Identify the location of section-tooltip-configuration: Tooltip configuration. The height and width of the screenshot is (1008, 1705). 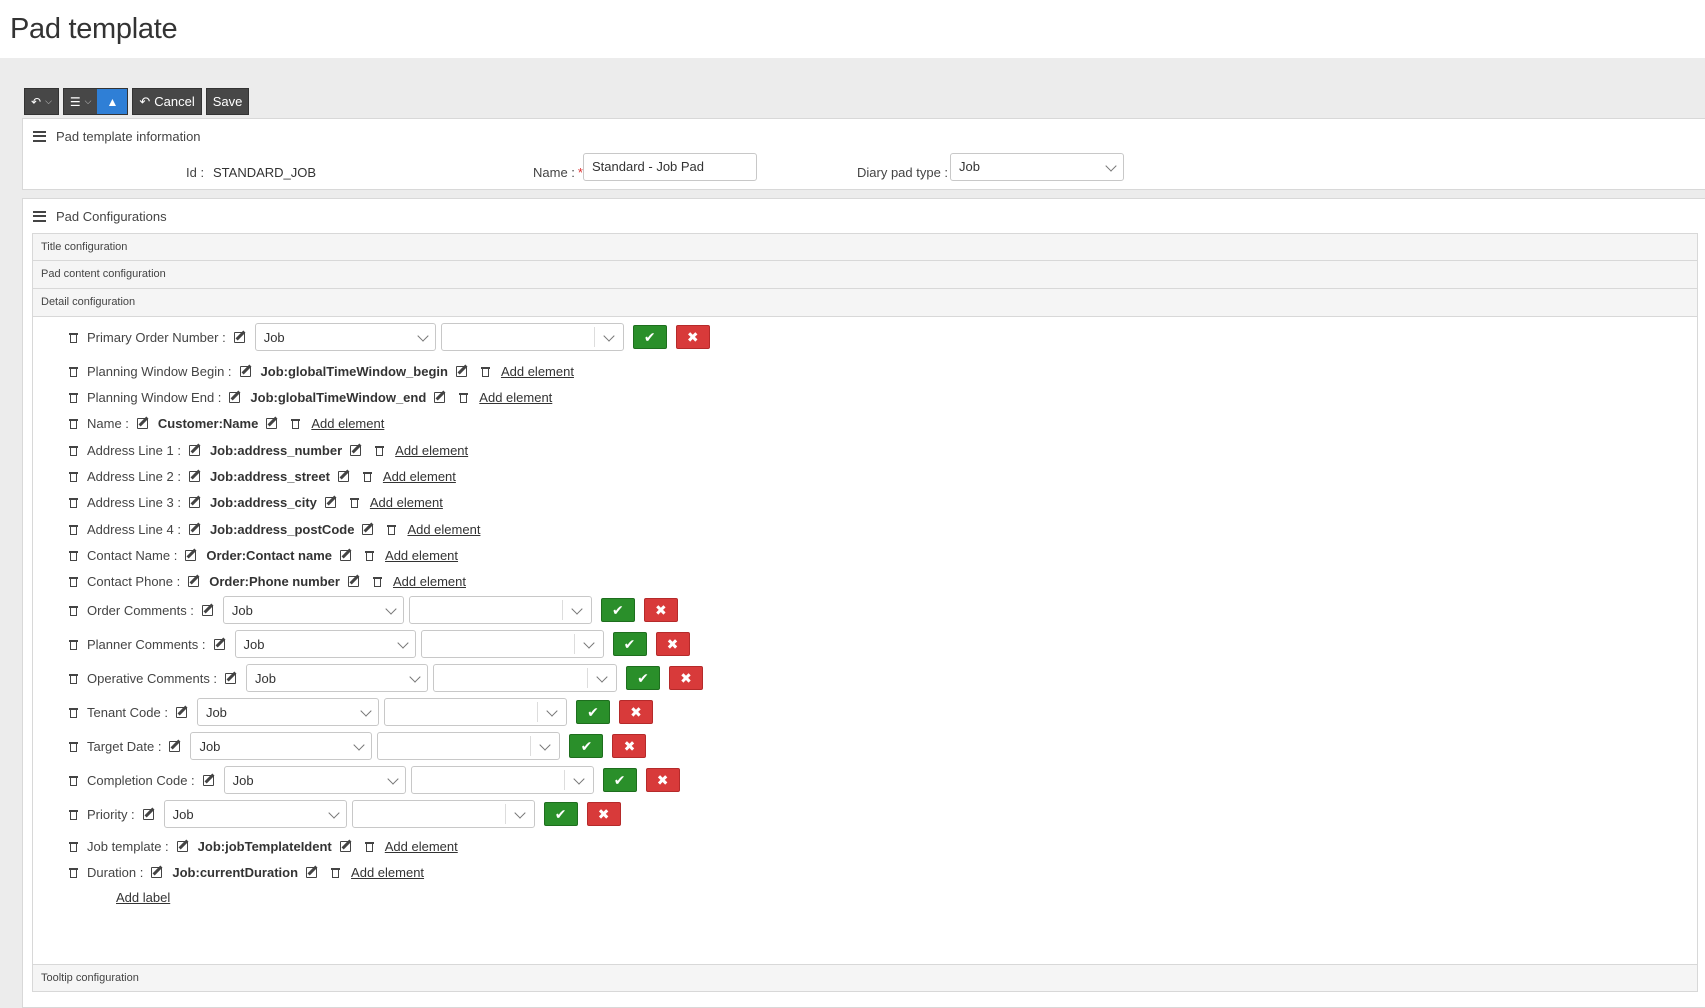
(865, 978).